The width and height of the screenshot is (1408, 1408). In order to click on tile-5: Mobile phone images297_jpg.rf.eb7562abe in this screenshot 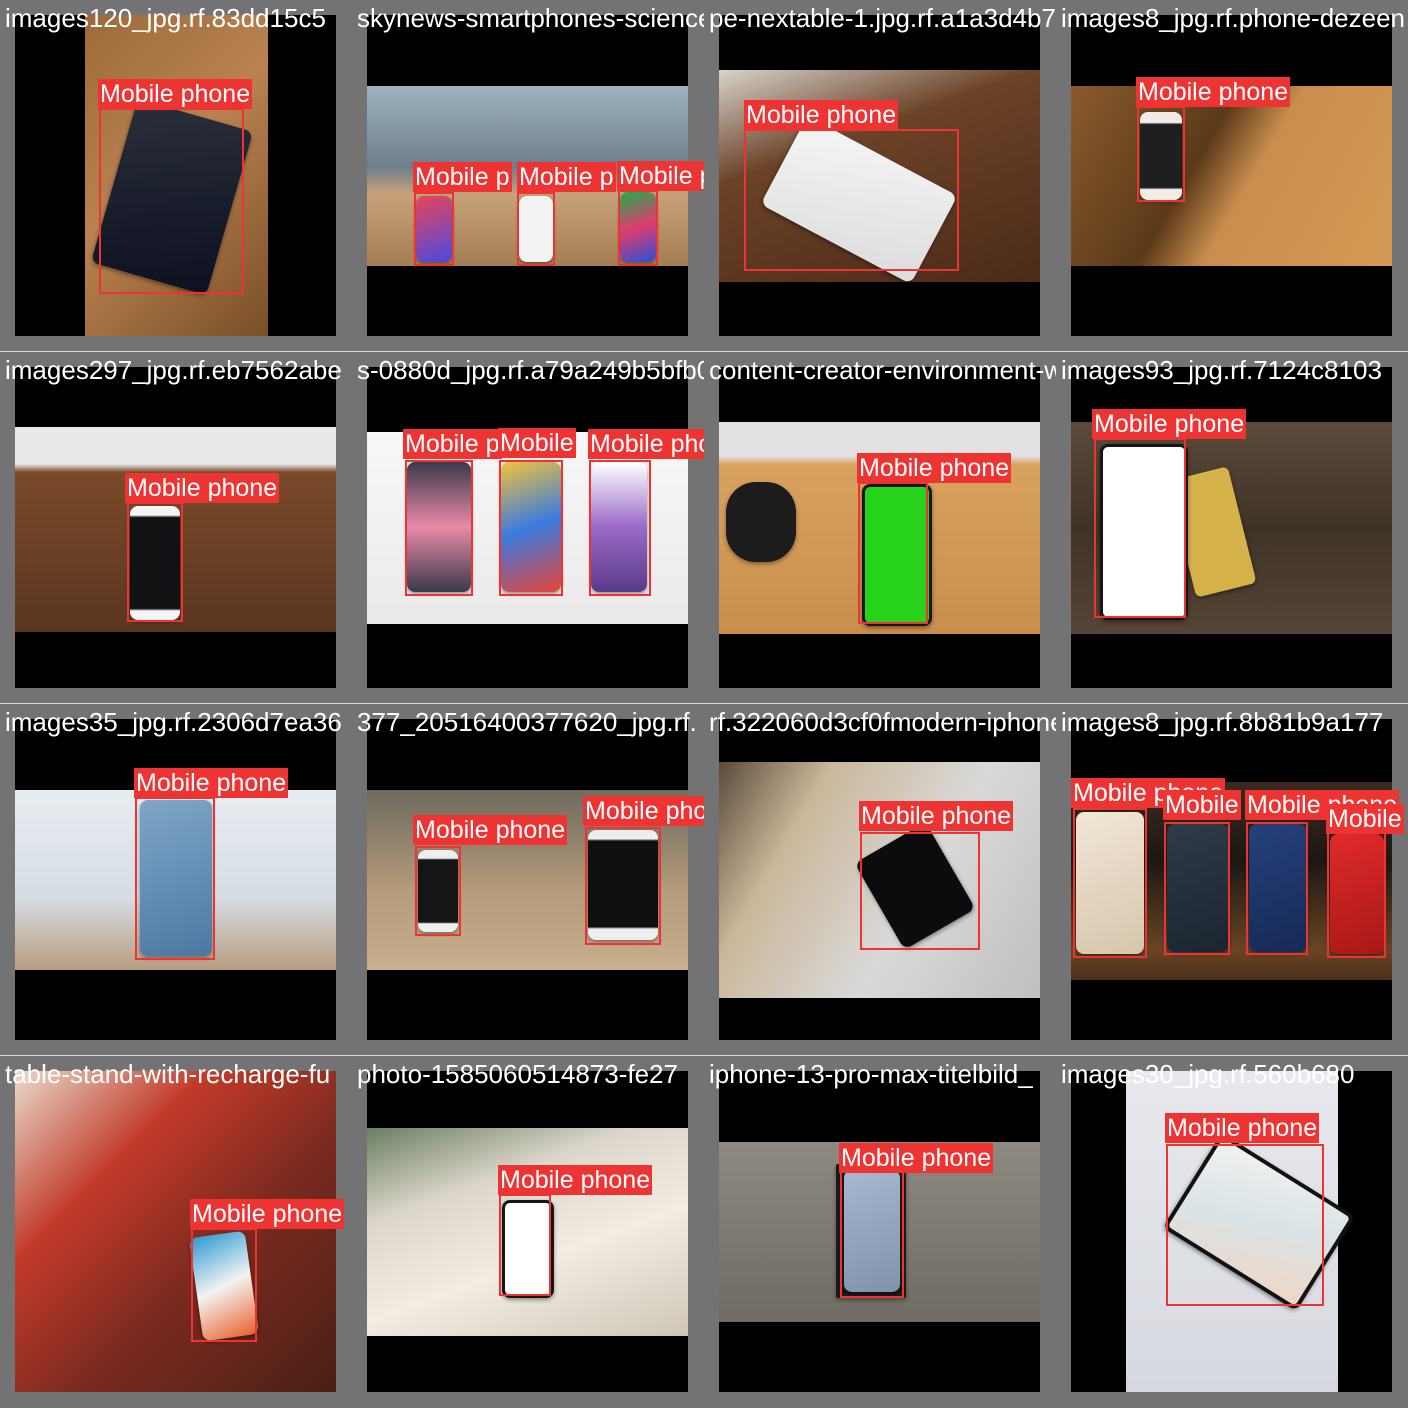, I will do `click(176, 528)`.